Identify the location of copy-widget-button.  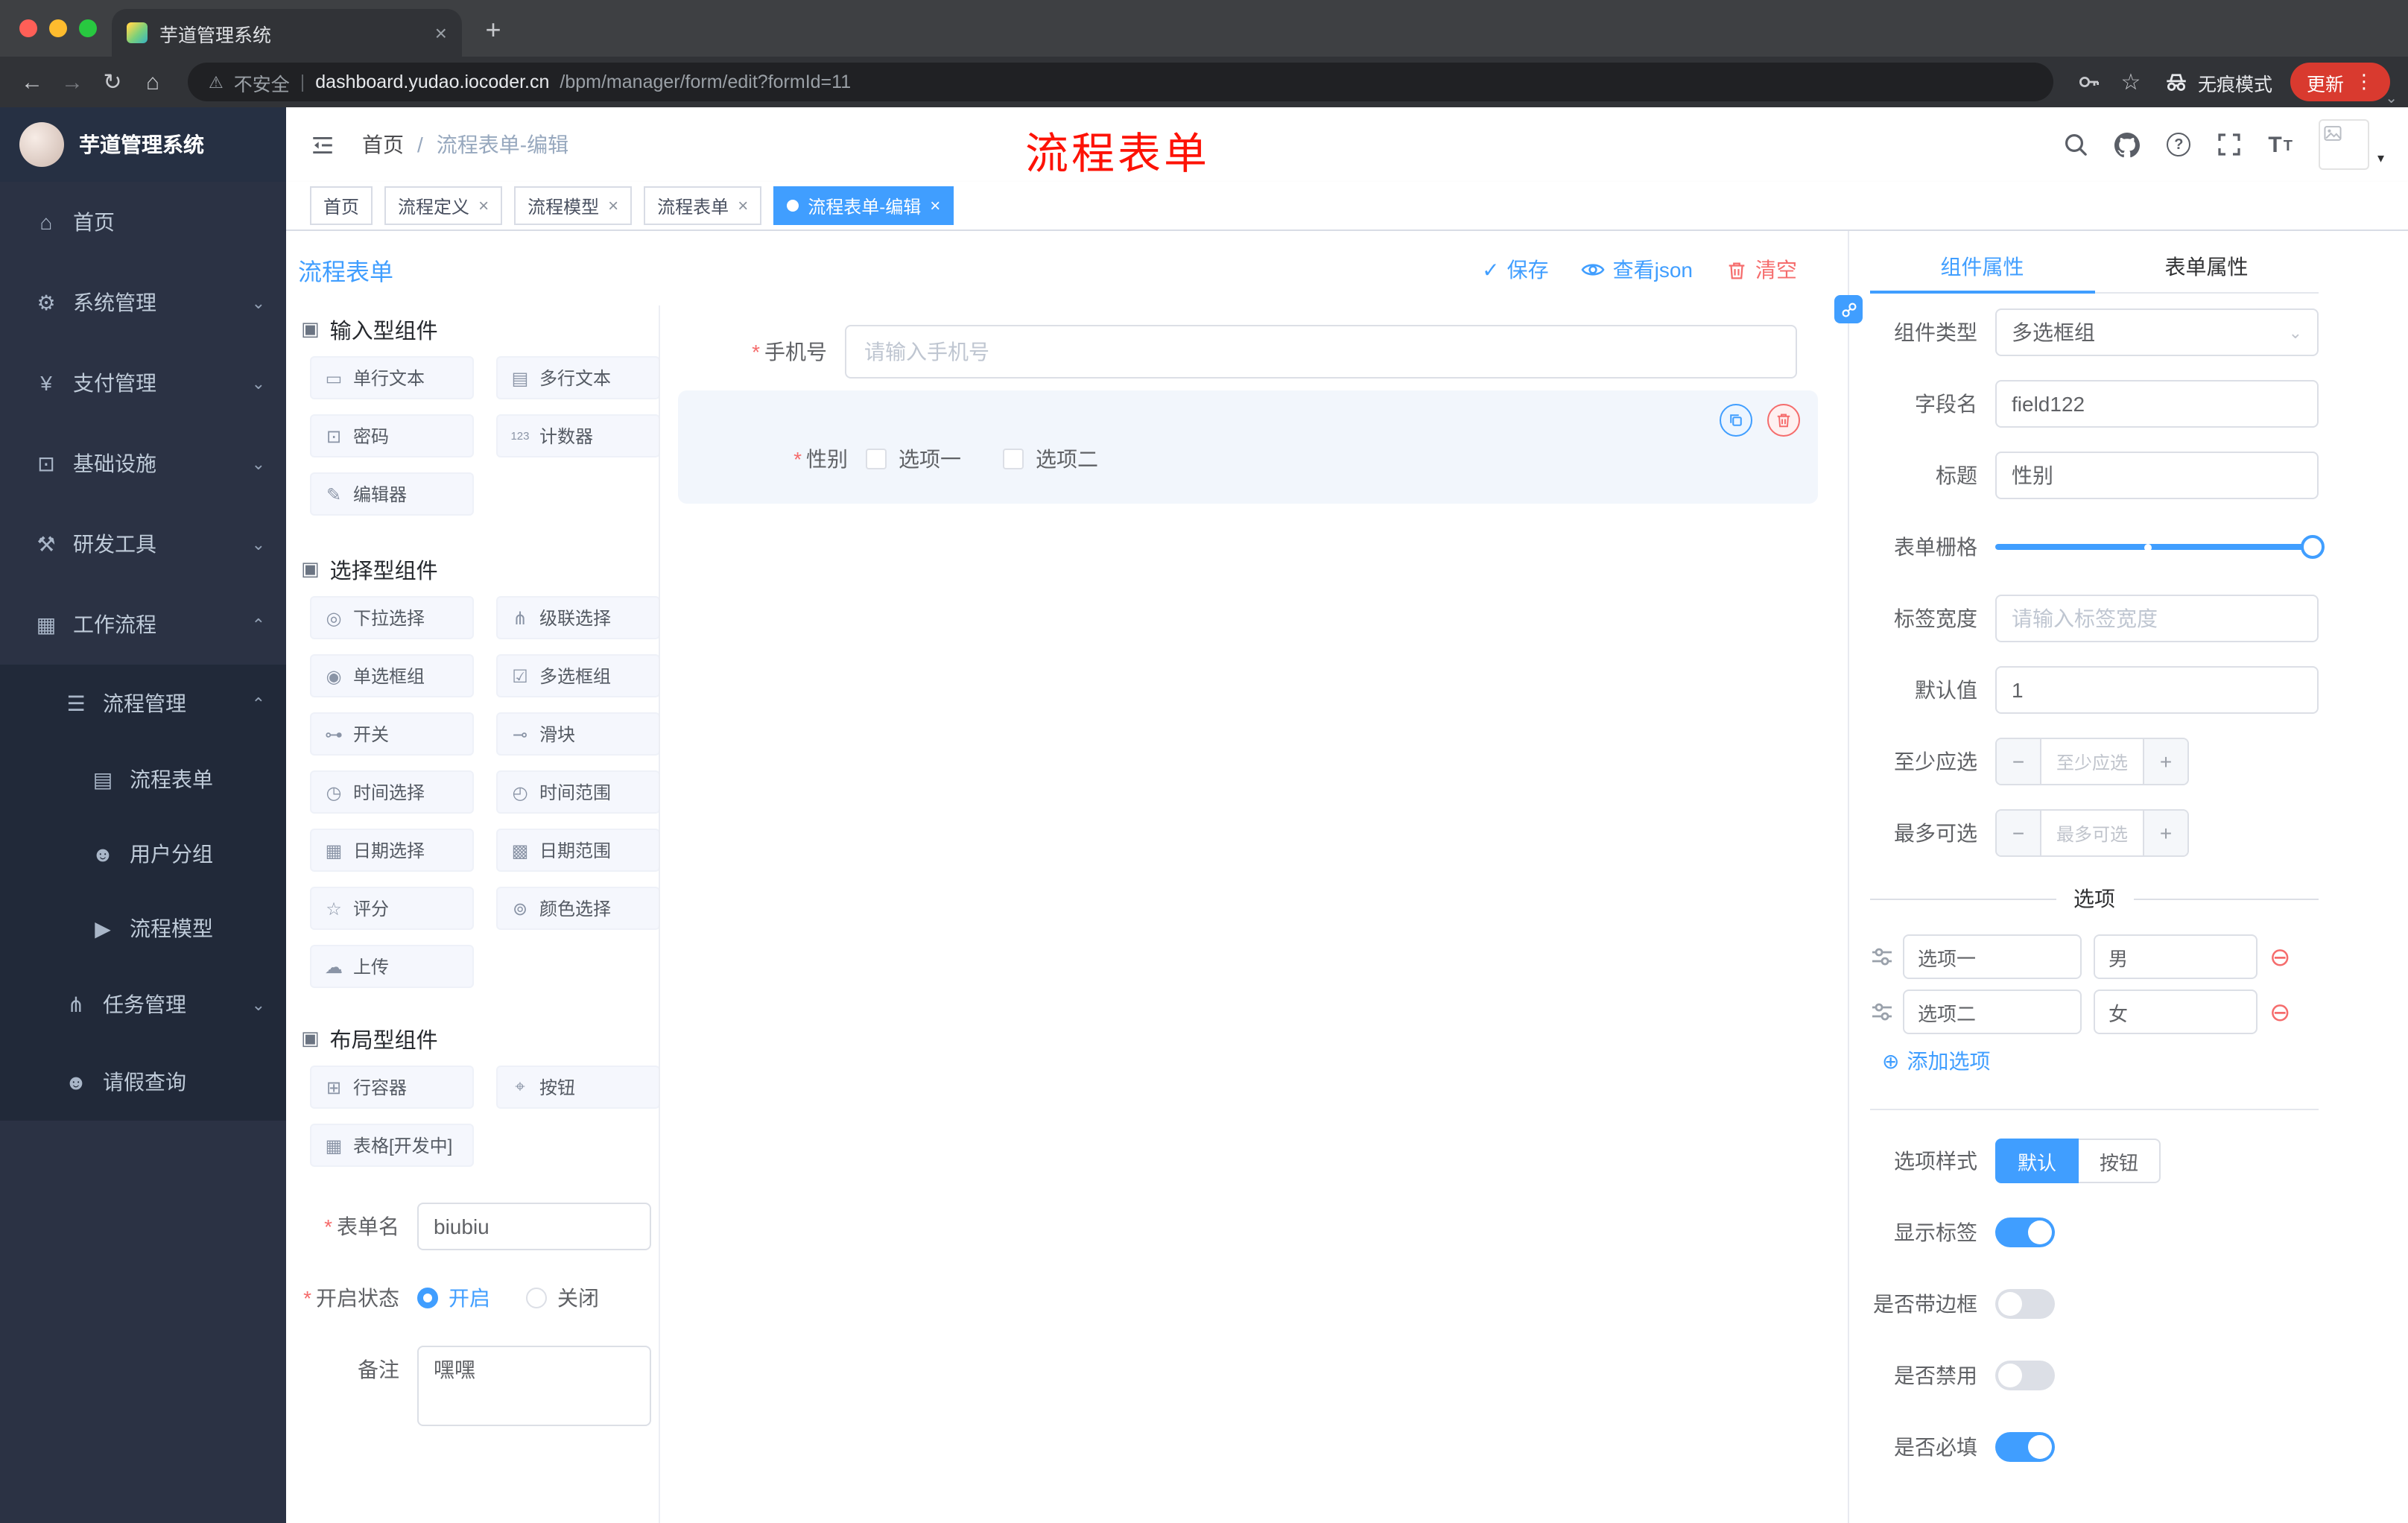
(1736, 421).